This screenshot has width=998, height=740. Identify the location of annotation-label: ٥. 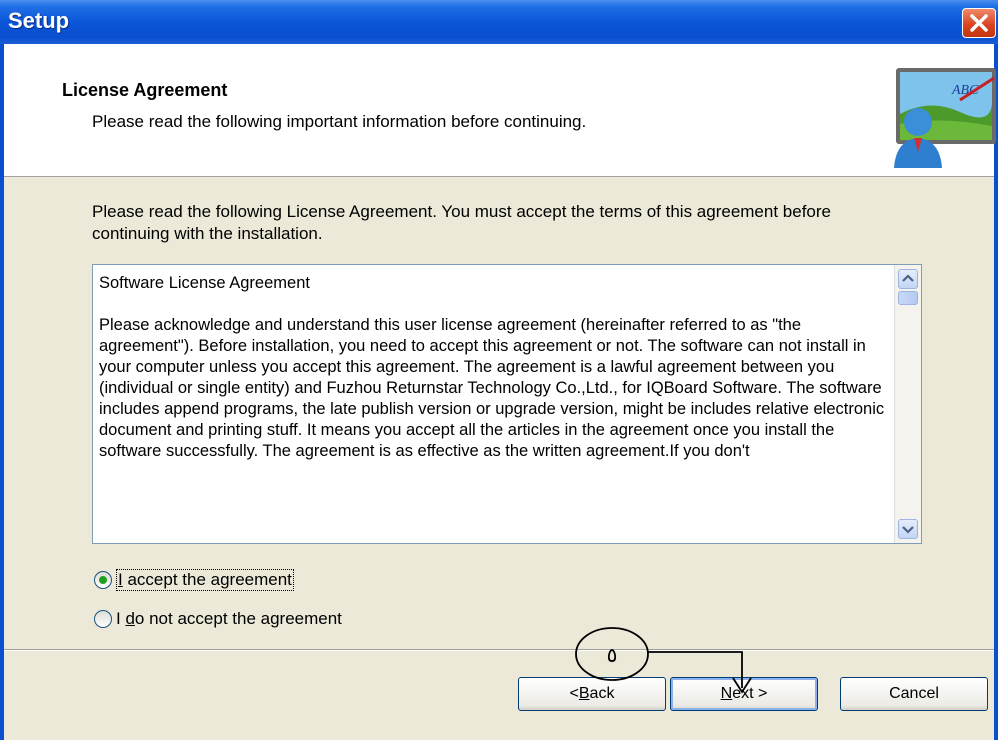
(612, 655).